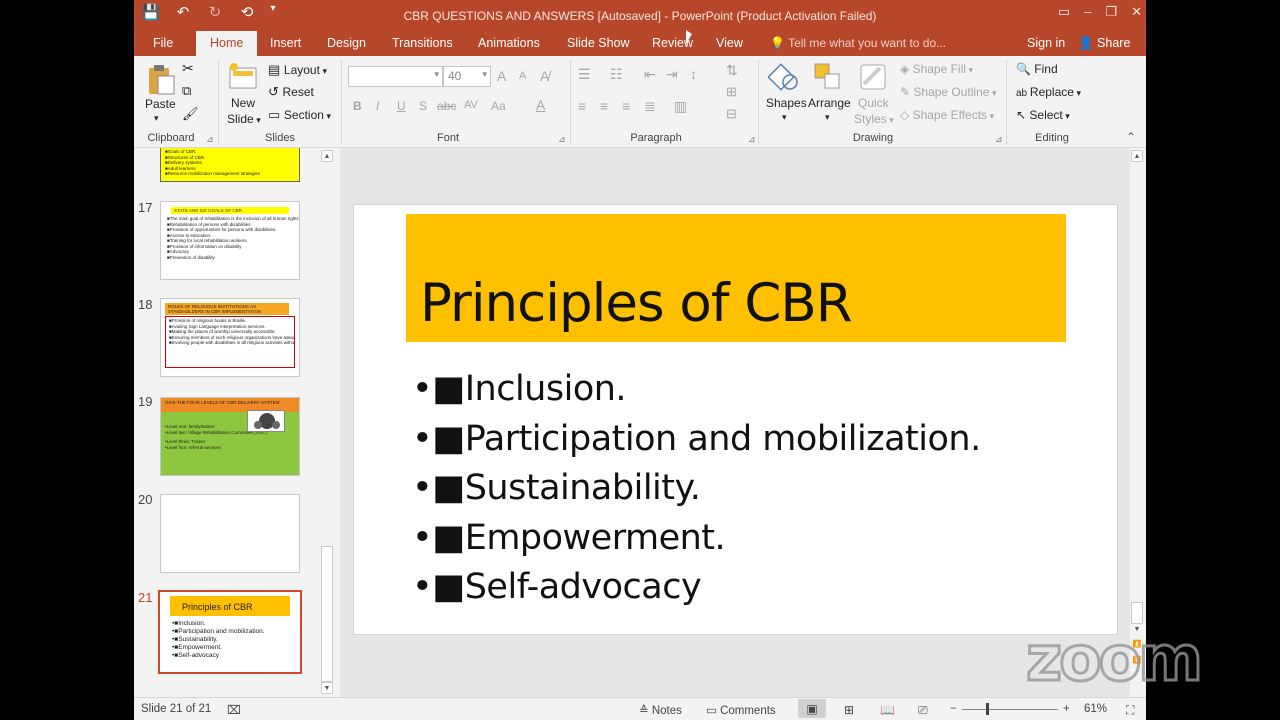 The width and height of the screenshot is (1280, 720). What do you see at coordinates (1111, 12) in the screenshot?
I see `restore-button: ❐` at bounding box center [1111, 12].